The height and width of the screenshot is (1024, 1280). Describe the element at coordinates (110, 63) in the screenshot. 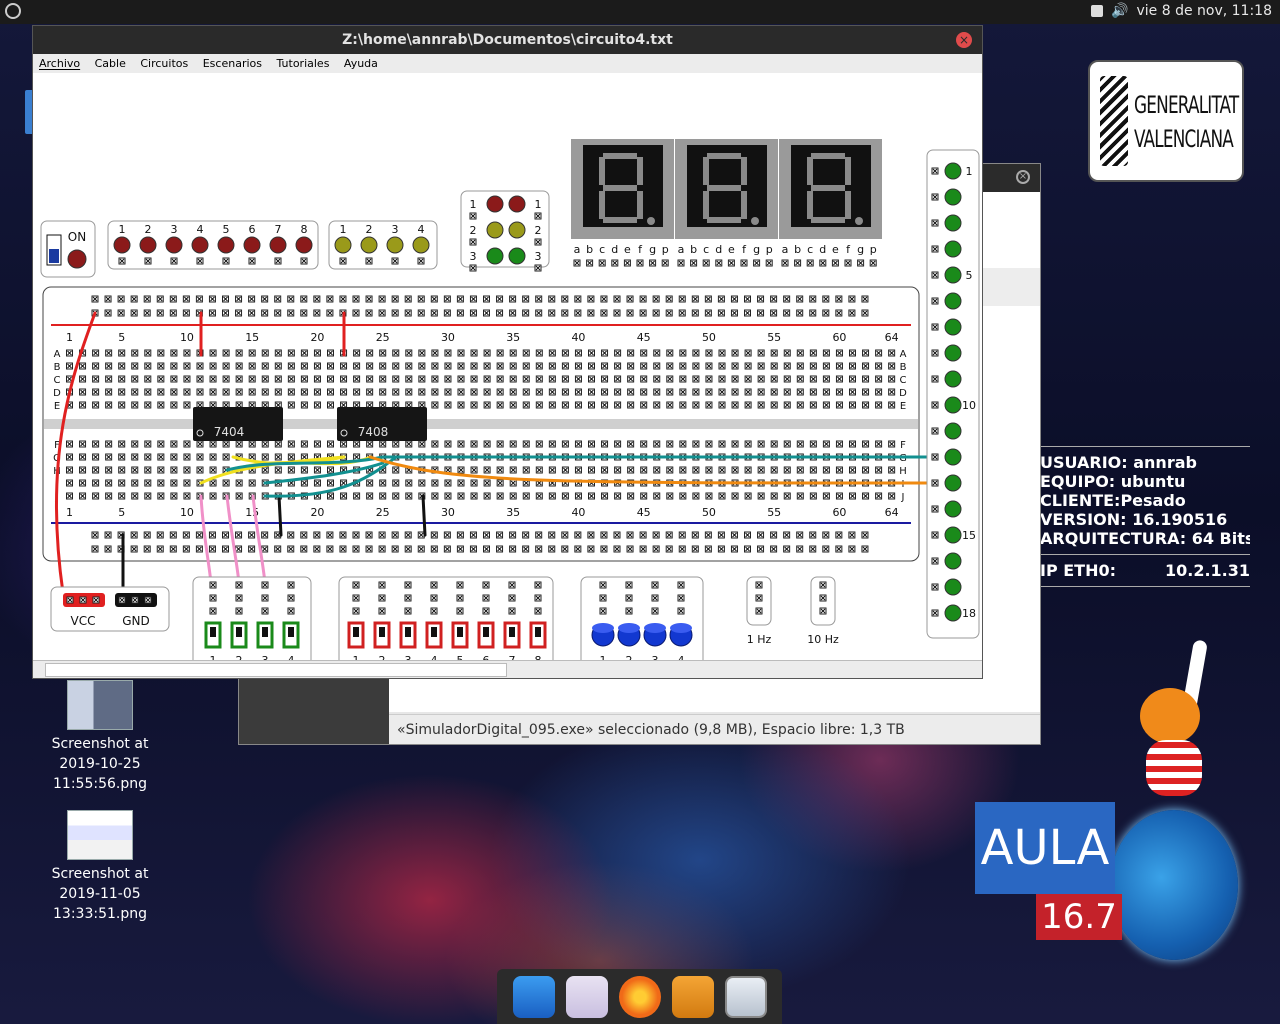

I see `menu-cable: Cable` at that location.